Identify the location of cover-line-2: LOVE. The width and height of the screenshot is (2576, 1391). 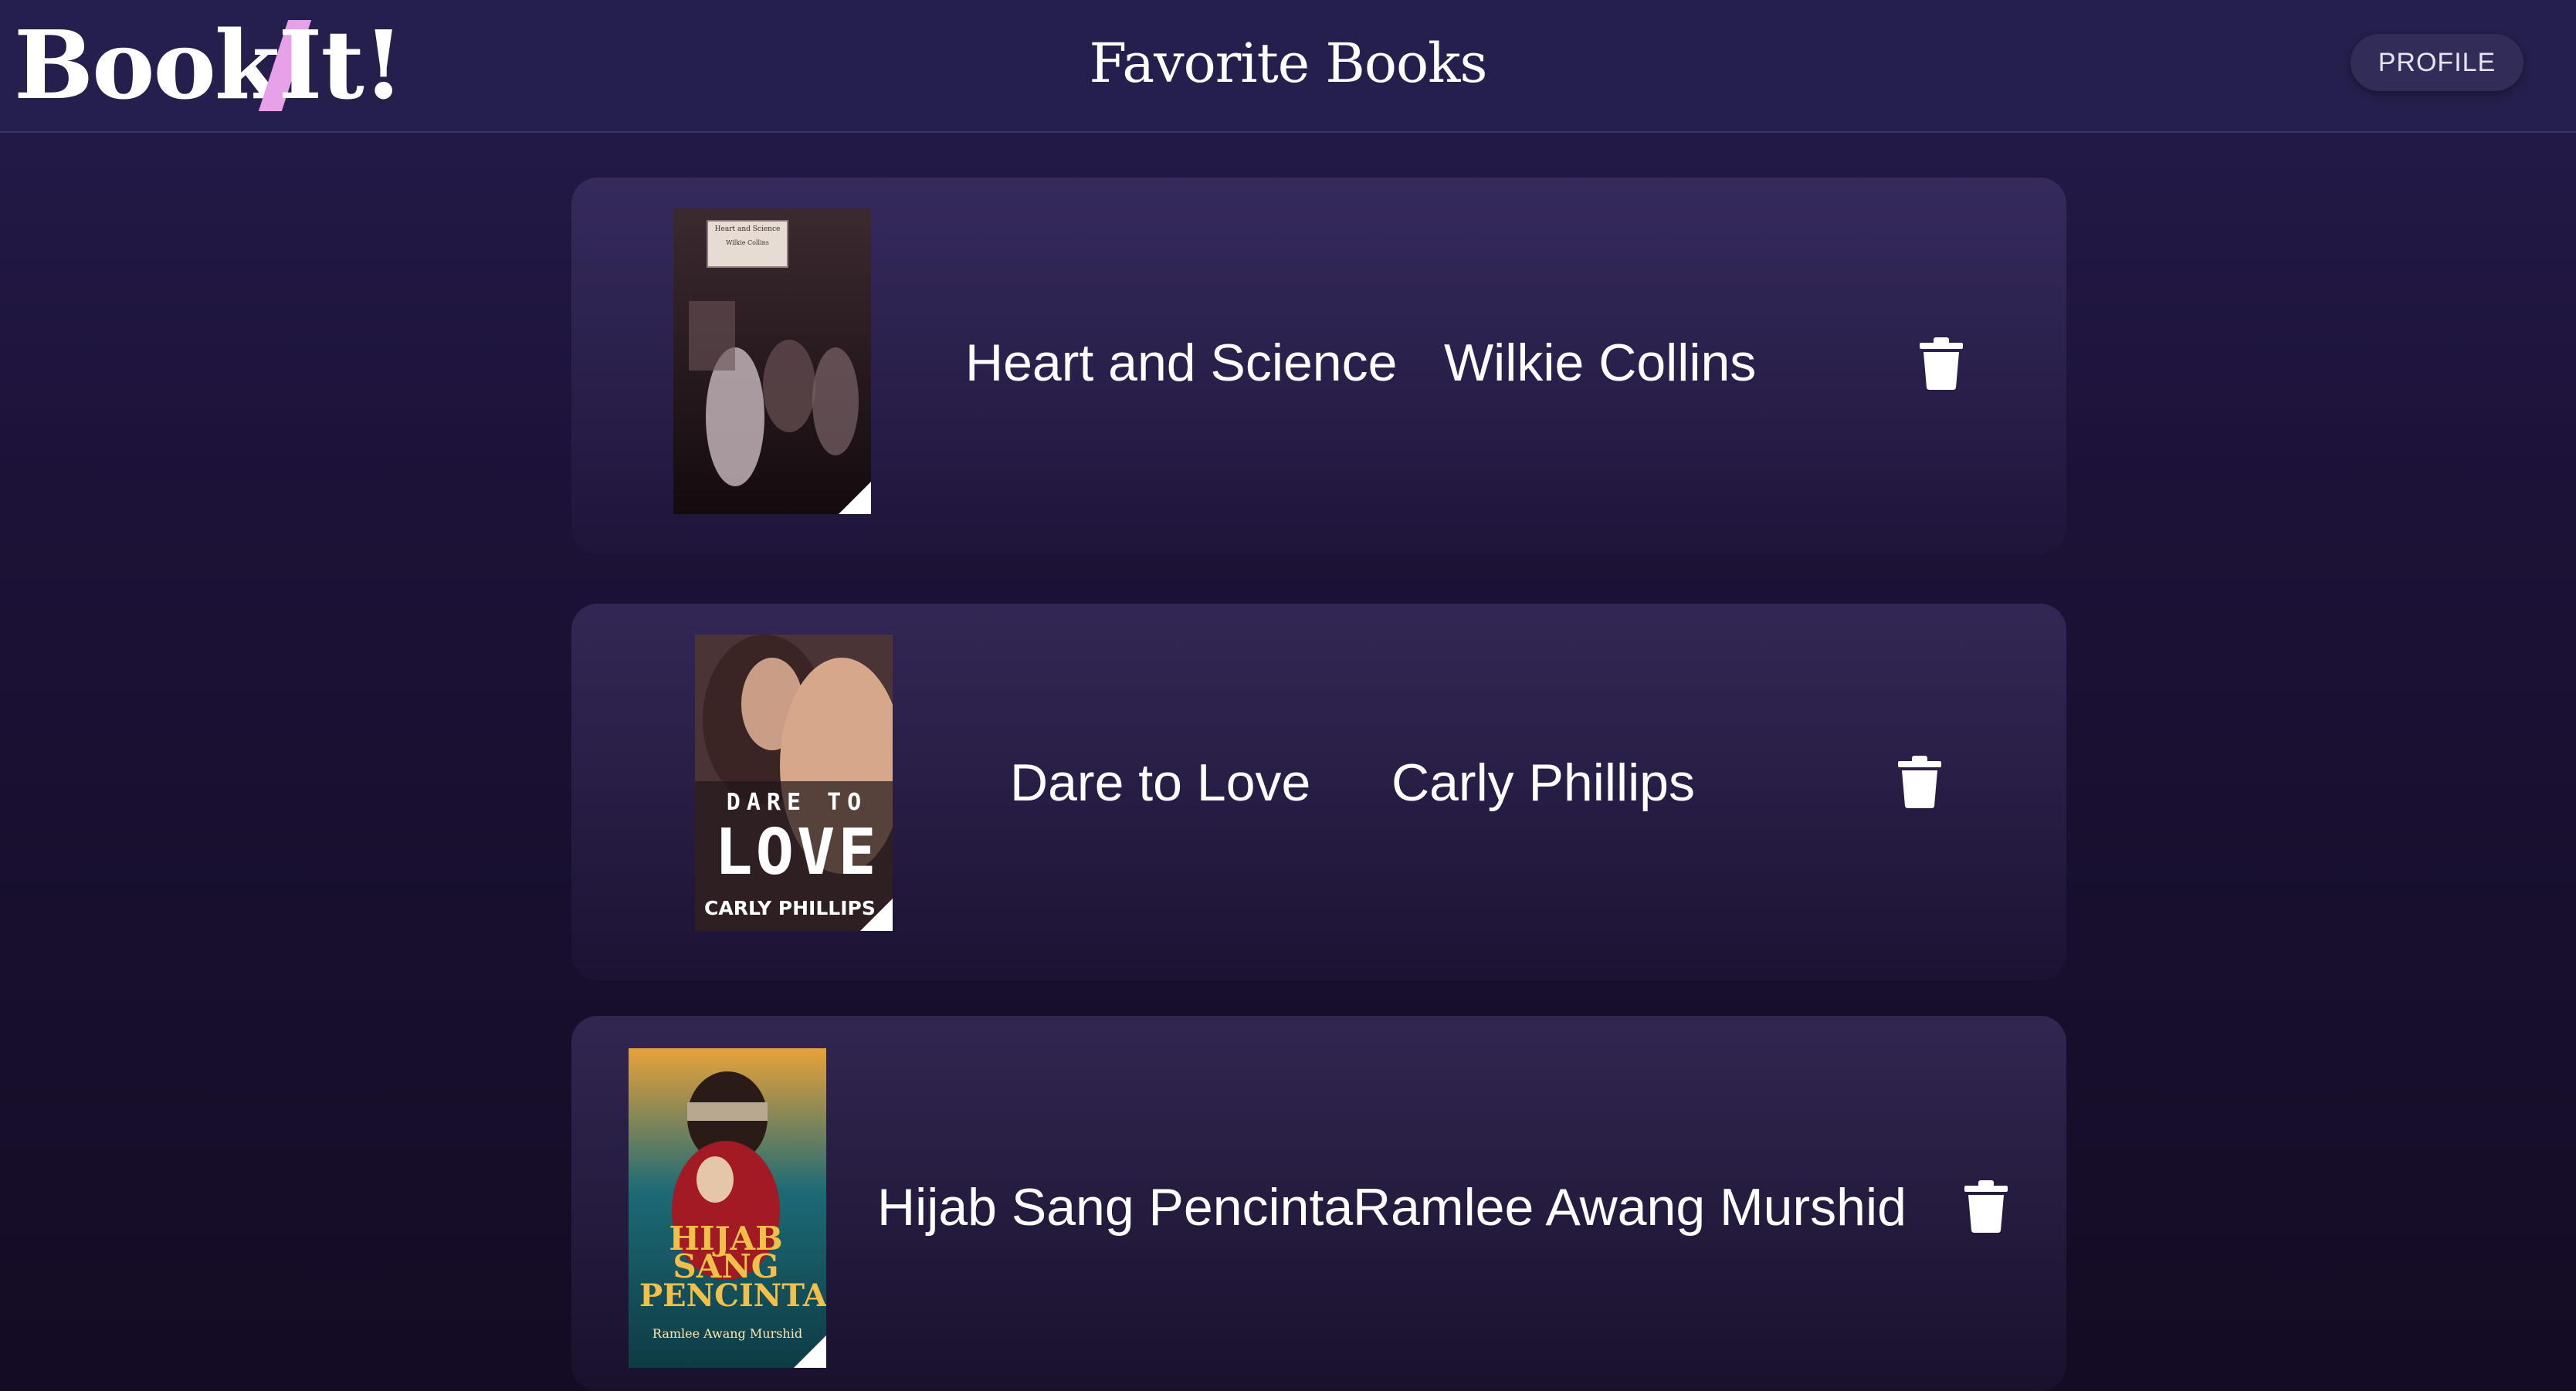
(797, 852).